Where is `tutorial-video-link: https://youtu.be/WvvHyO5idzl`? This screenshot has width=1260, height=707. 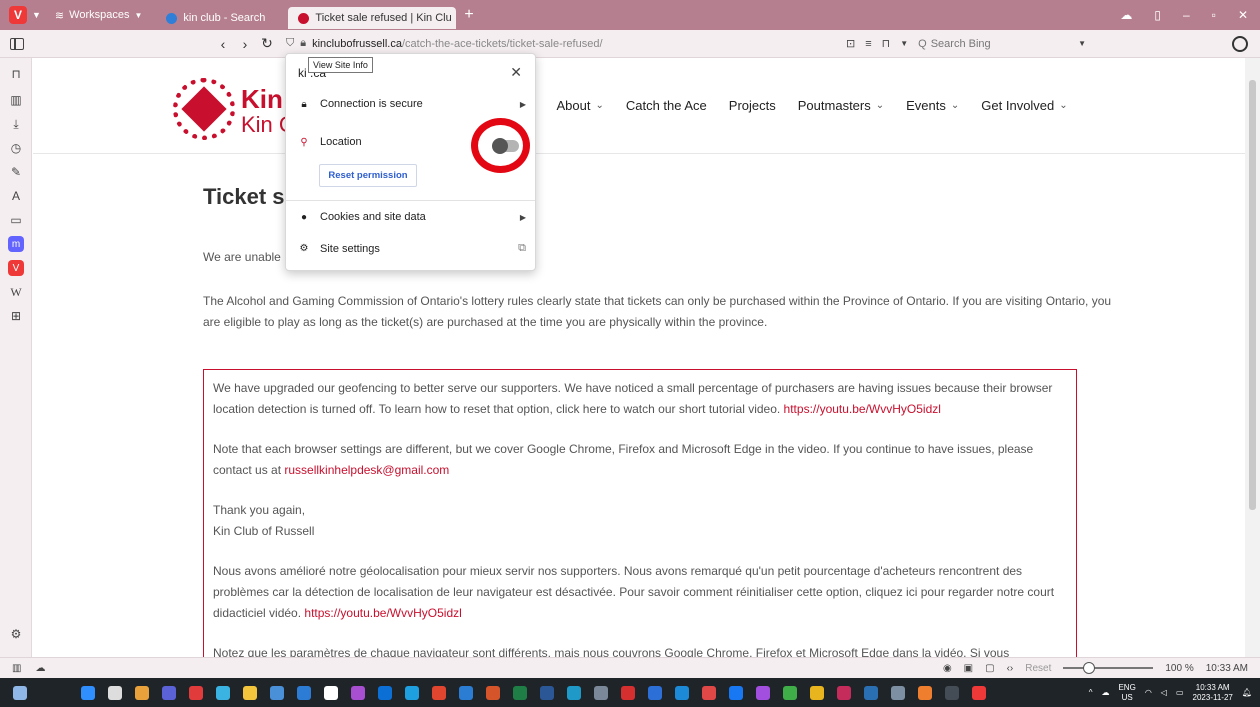 tutorial-video-link: https://youtu.be/WvvHyO5idzl is located at coordinates (862, 409).